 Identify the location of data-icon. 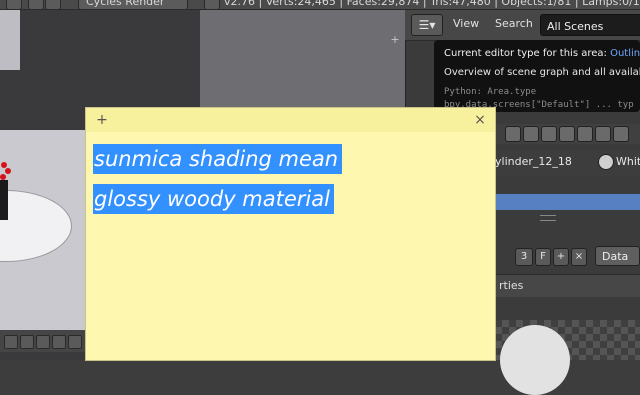
(585, 134).